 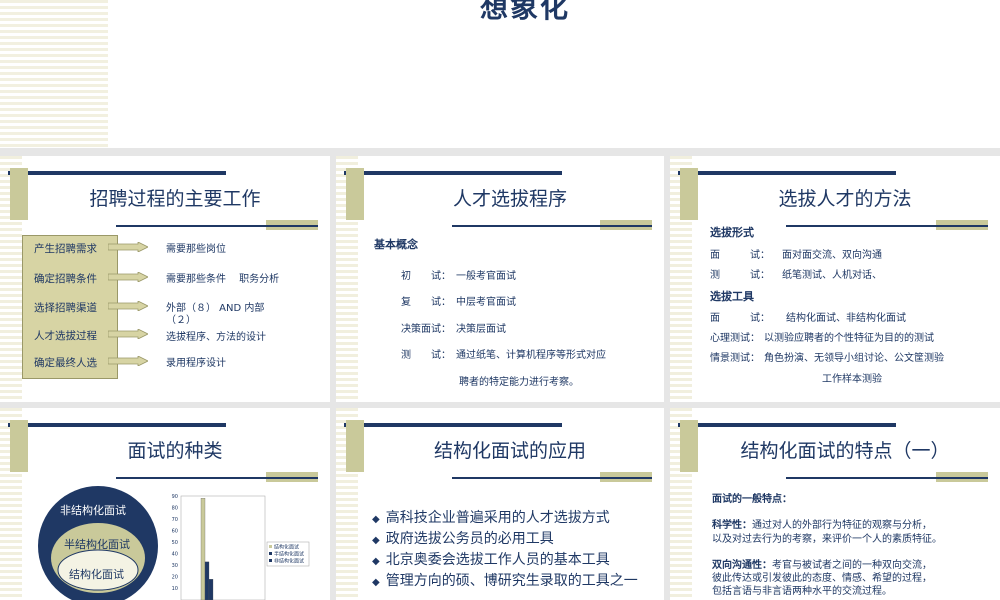 I want to click on row-label: 情景测试：, so click(x=735, y=358).